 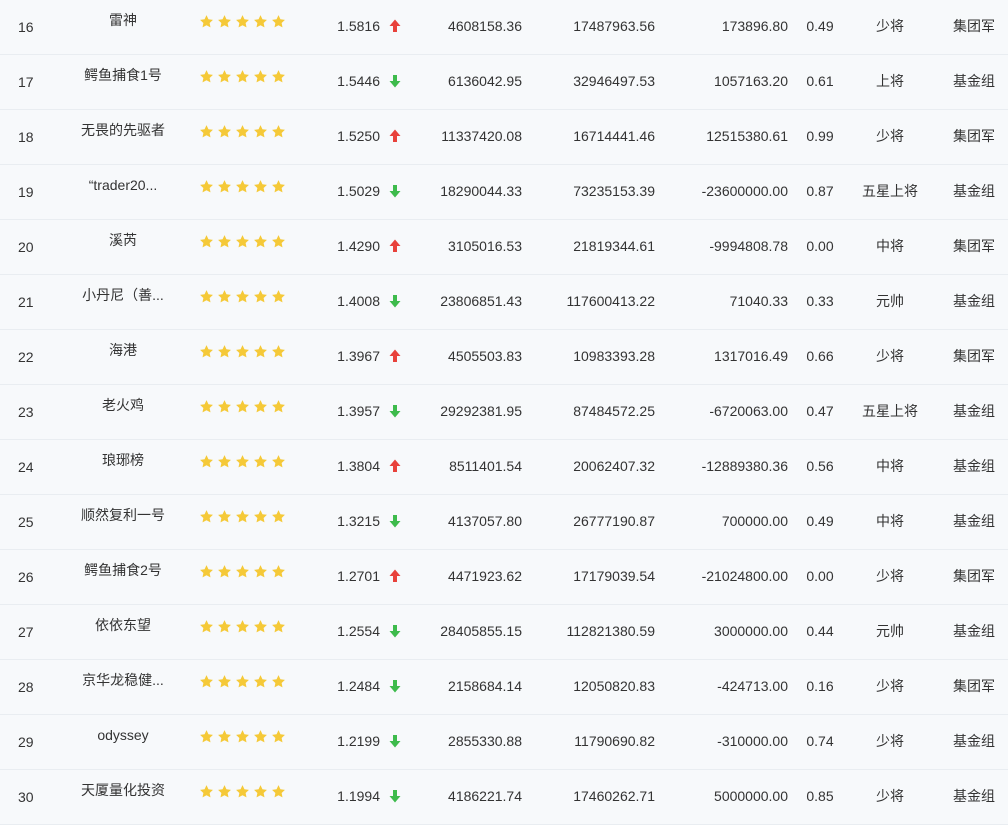 What do you see at coordinates (614, 466) in the screenshot?
I see `value-b-cell: 20062407.32` at bounding box center [614, 466].